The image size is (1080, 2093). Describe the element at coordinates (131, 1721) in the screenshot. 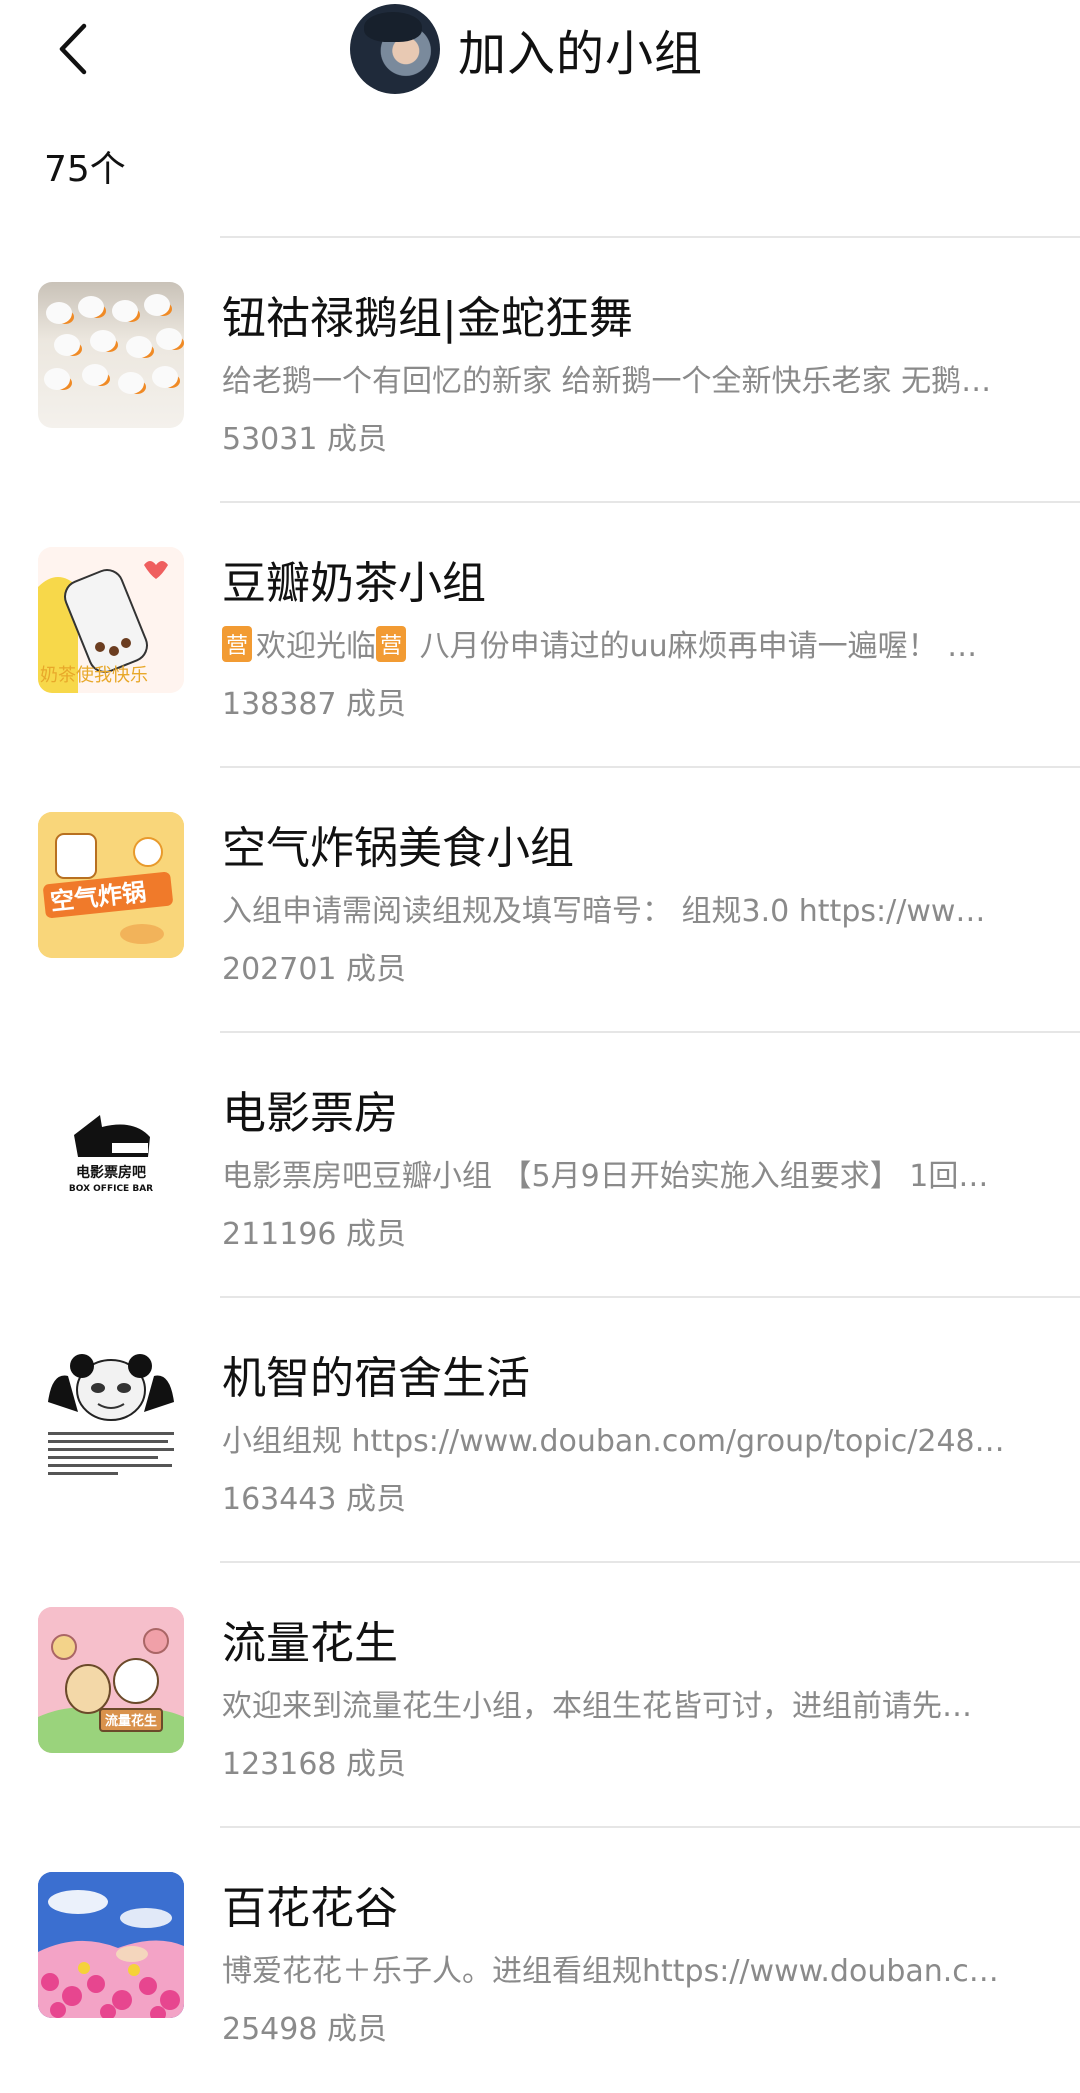

I see `thumb-caption: 流量花生` at that location.